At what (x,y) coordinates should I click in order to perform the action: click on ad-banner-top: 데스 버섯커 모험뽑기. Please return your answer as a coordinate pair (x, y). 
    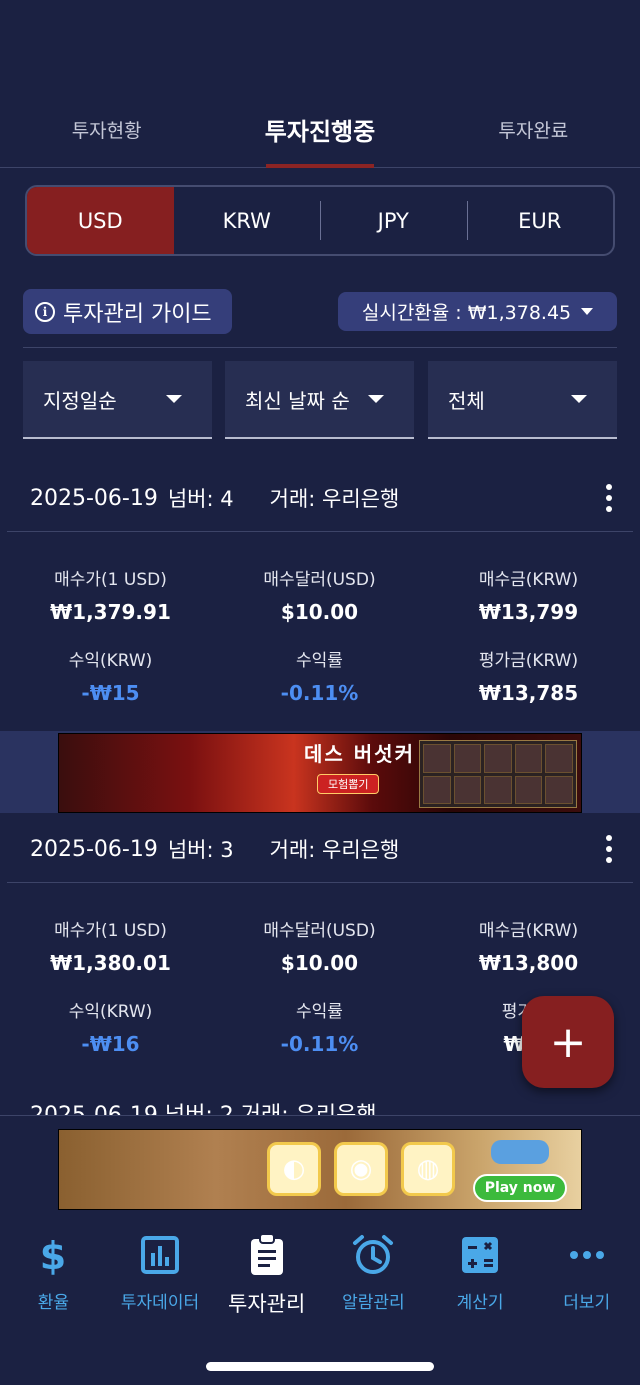
    Looking at the image, I should click on (320, 772).